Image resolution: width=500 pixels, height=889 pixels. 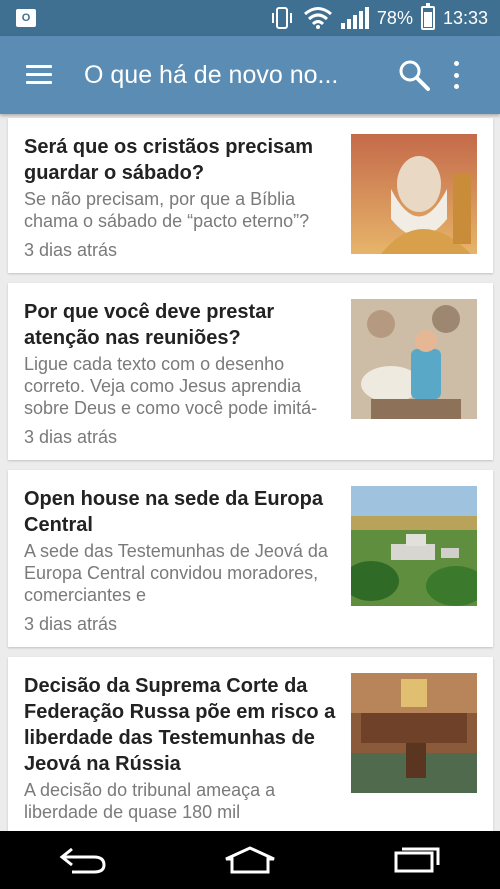 I want to click on recents-icon, so click(x=417, y=860).